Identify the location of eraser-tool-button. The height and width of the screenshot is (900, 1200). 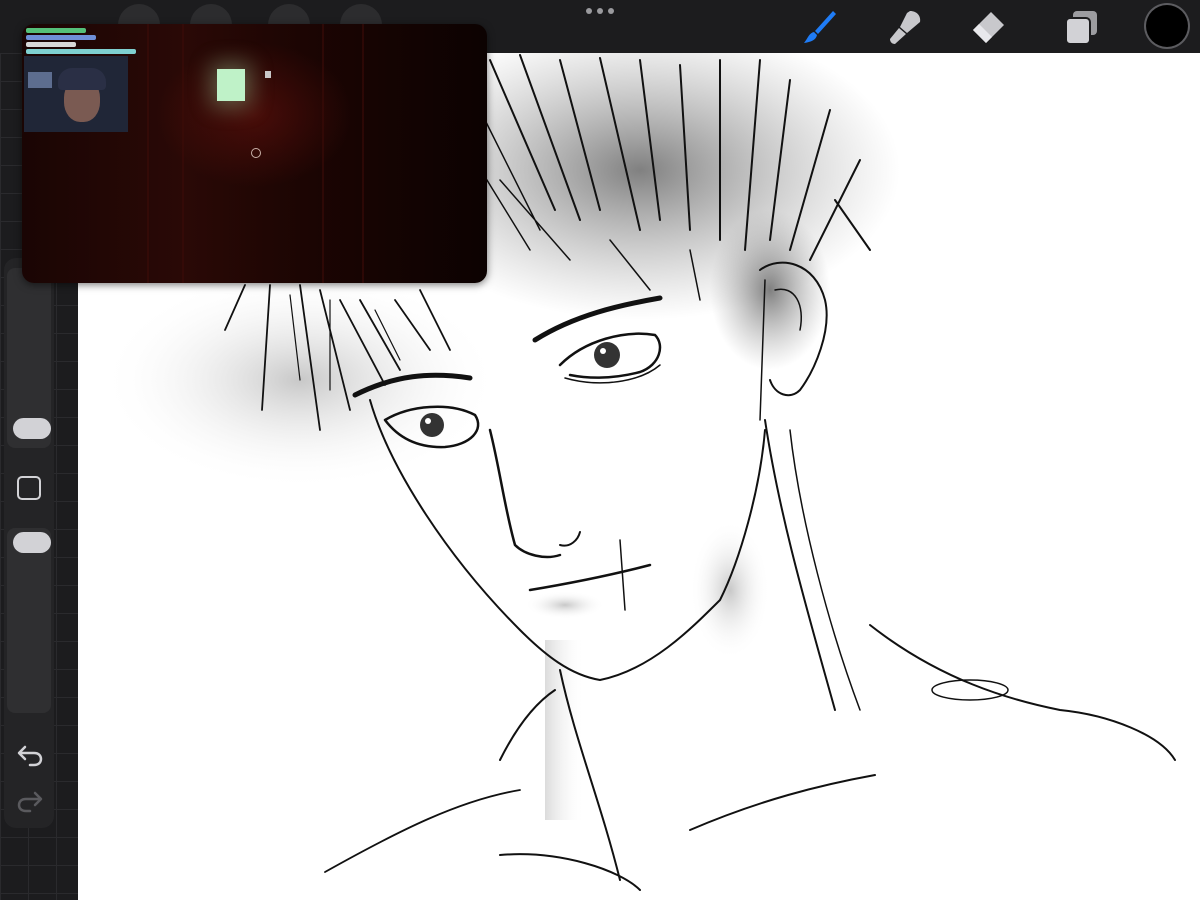
(987, 27).